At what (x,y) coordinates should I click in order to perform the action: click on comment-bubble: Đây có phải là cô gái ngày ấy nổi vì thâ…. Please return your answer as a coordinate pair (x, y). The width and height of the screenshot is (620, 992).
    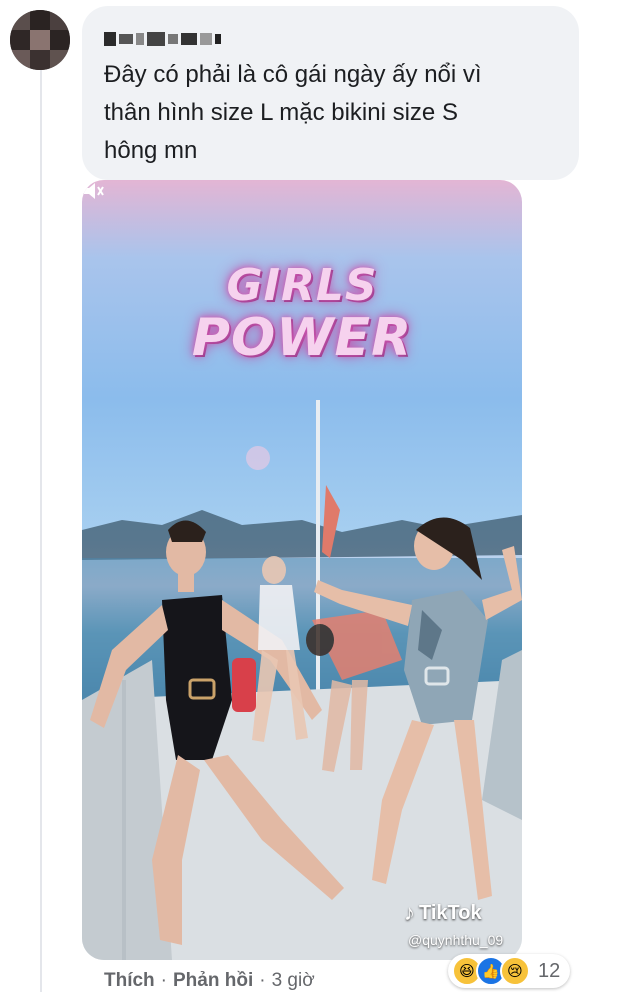
    Looking at the image, I should click on (330, 93).